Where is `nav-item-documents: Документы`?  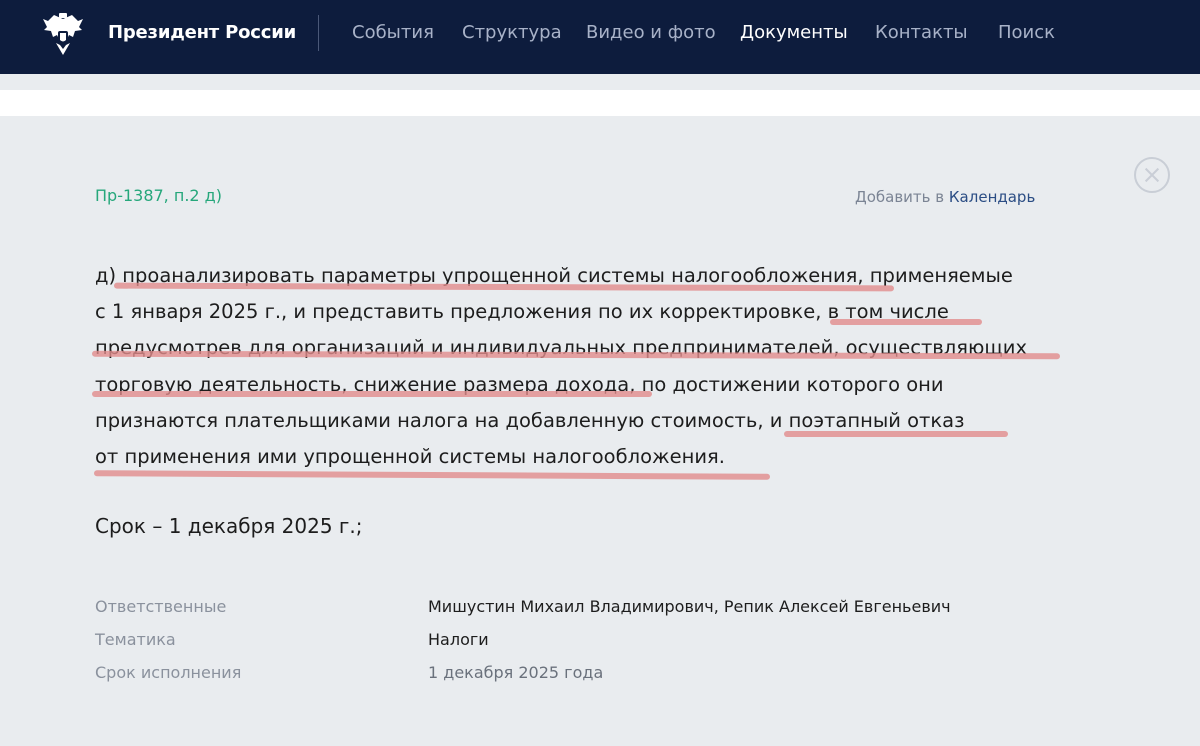
nav-item-documents: Документы is located at coordinates (794, 32).